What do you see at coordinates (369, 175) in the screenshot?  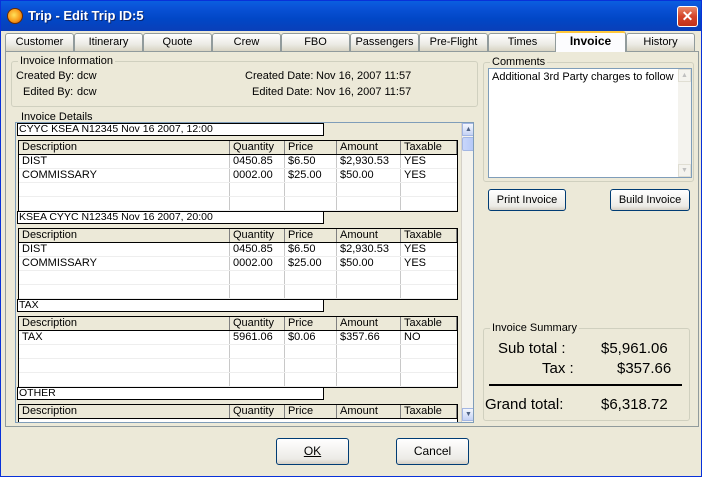 I see `cell-amount: $50.00` at bounding box center [369, 175].